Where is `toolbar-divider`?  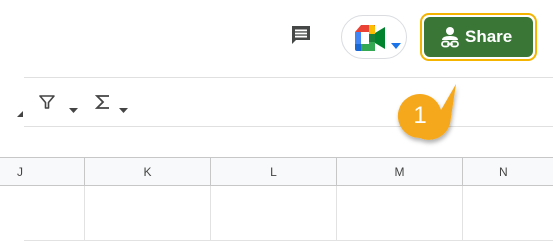 toolbar-divider is located at coordinates (288, 126).